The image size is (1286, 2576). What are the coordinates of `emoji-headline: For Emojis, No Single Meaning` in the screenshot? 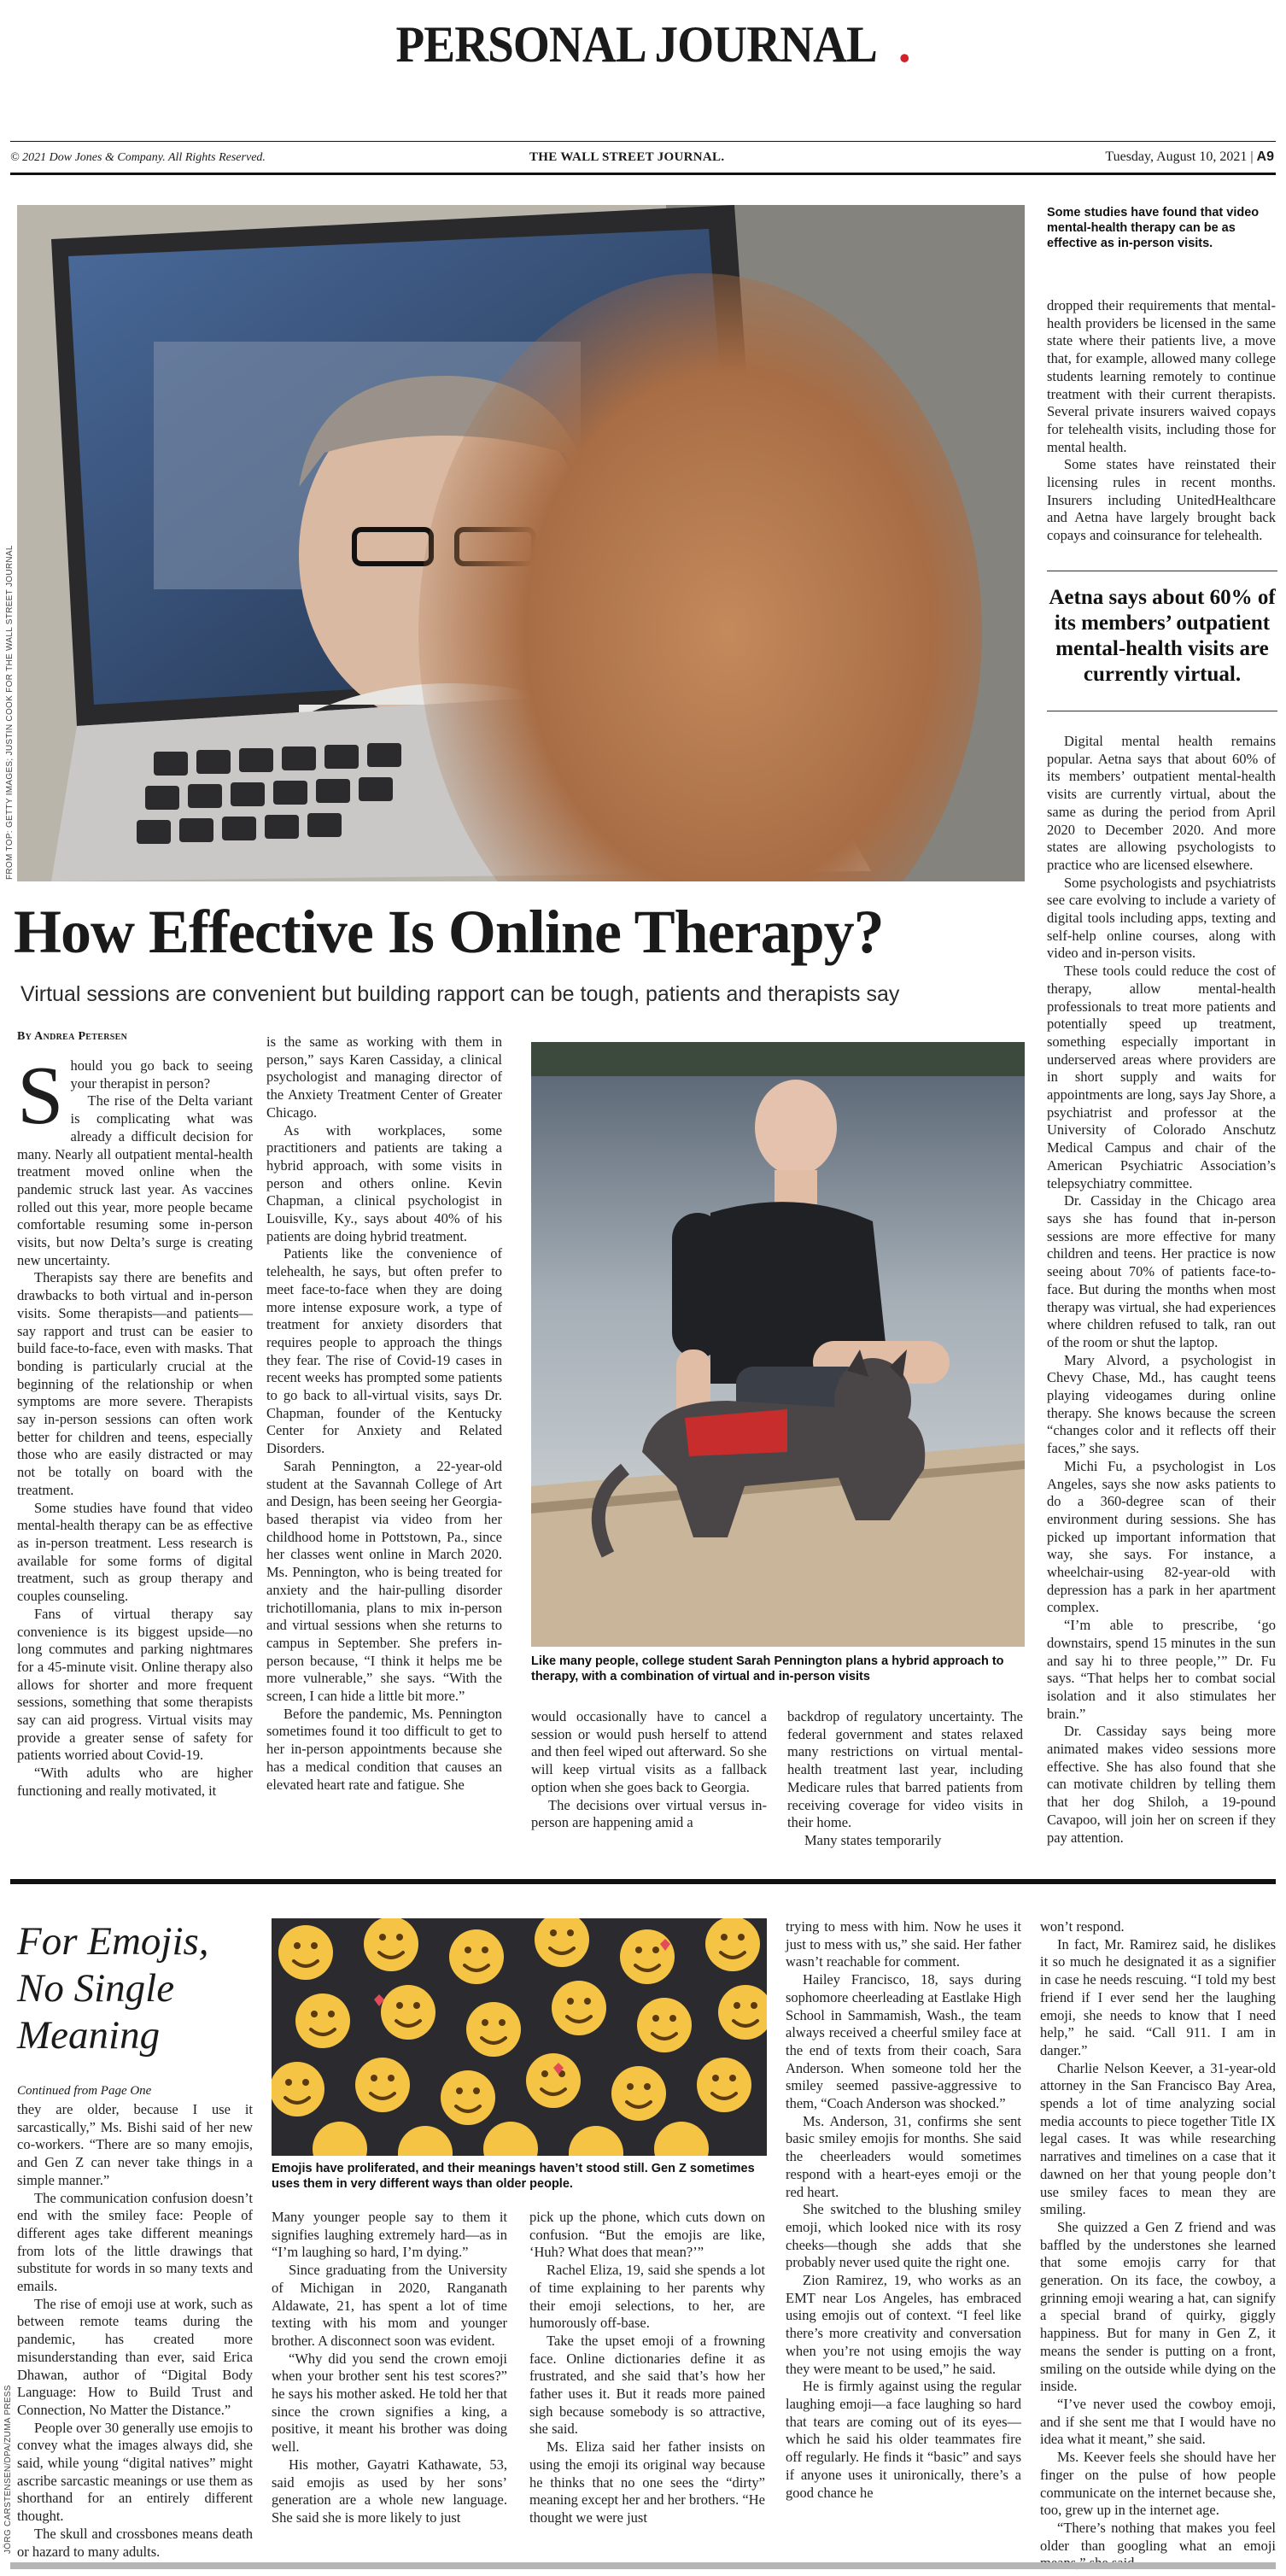 It's located at (113, 1988).